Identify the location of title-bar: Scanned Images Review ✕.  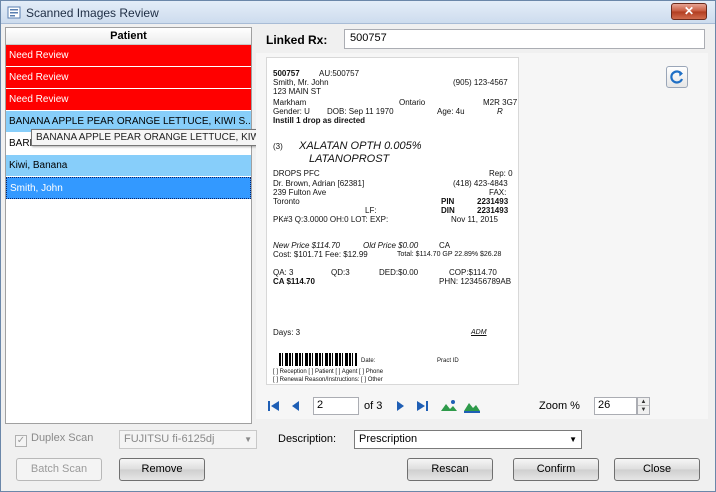
(358, 12).